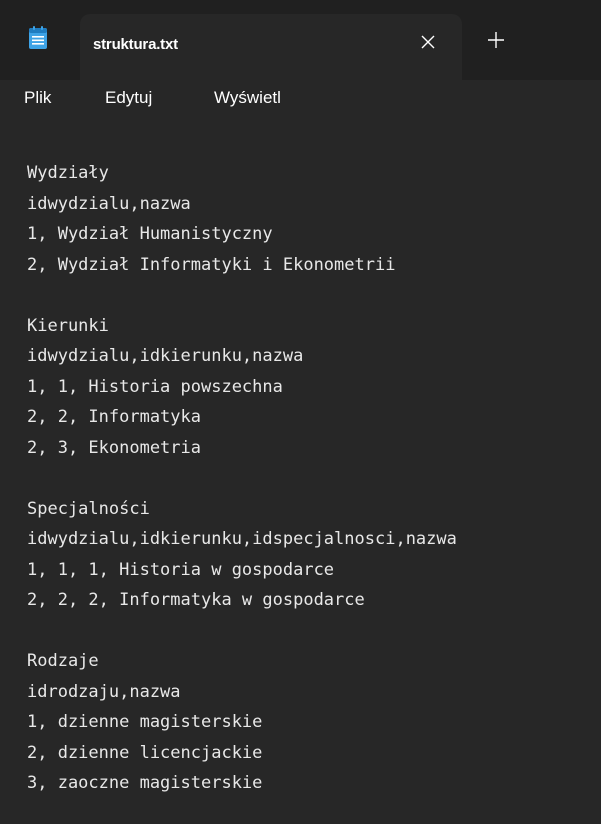 The height and width of the screenshot is (824, 601). I want to click on editor-line: Rodzaje, so click(63, 661).